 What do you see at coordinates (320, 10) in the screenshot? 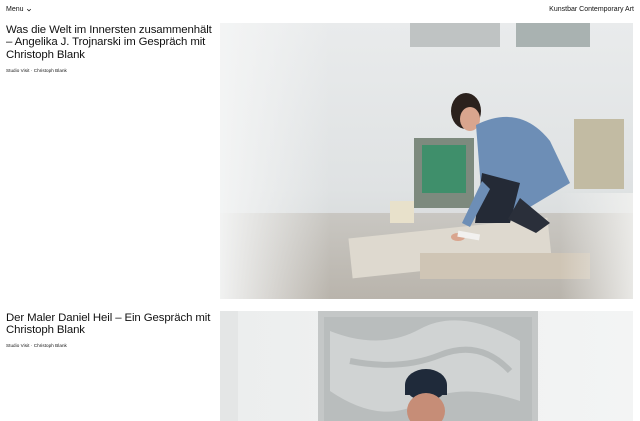
I see `site-header: Menu Kunstbar Contemporary Art` at bounding box center [320, 10].